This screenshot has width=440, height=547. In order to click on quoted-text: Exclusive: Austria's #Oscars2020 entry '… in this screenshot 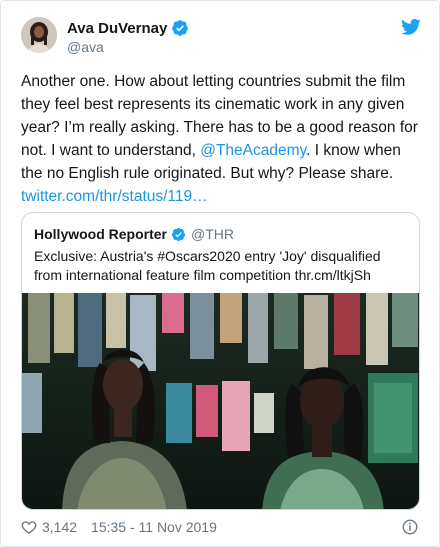, I will do `click(207, 265)`.